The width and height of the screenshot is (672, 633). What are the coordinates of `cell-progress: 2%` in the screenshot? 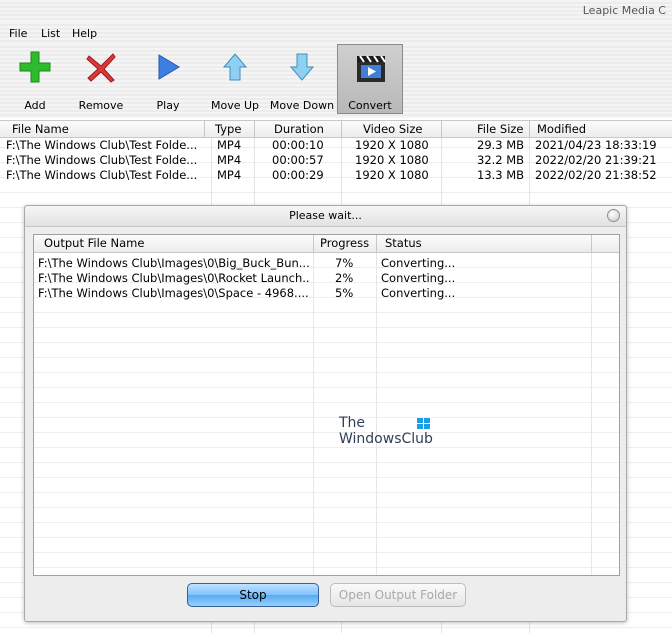 It's located at (344, 278).